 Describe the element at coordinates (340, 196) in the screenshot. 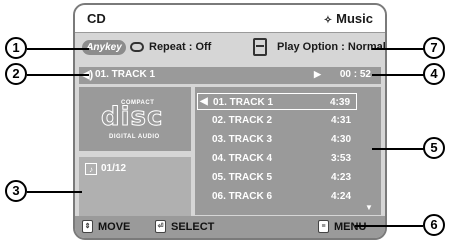

I see `track-time: 4:24` at that location.